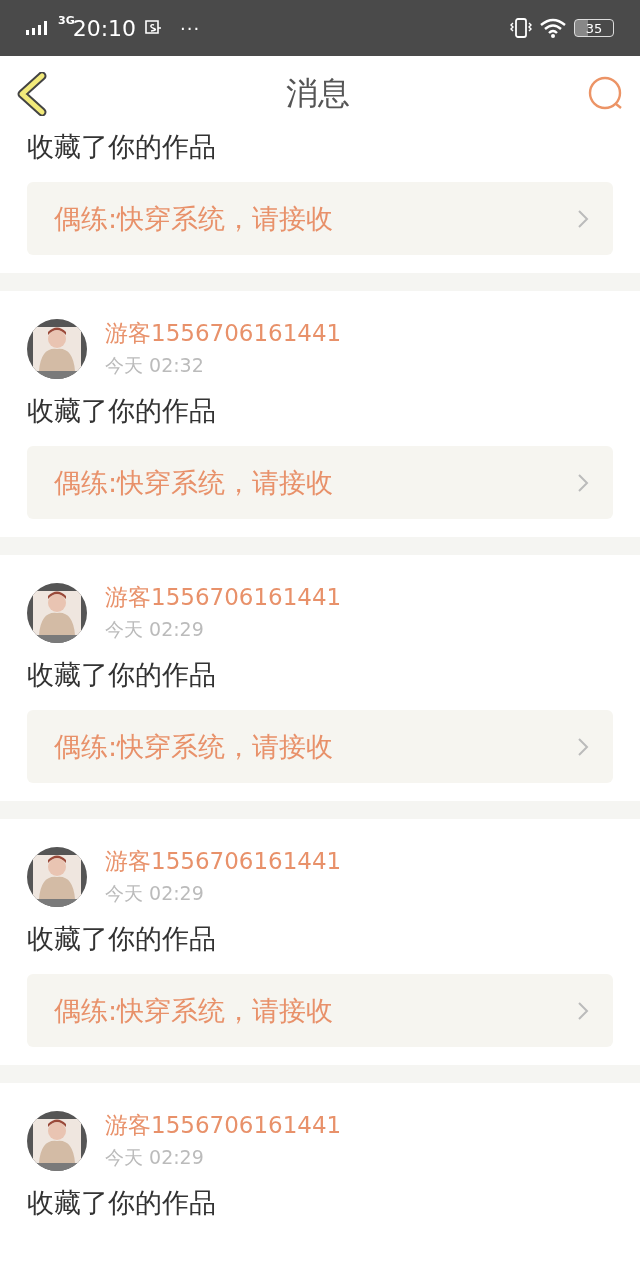 The image size is (640, 1276). I want to click on vibrate-icon, so click(521, 28).